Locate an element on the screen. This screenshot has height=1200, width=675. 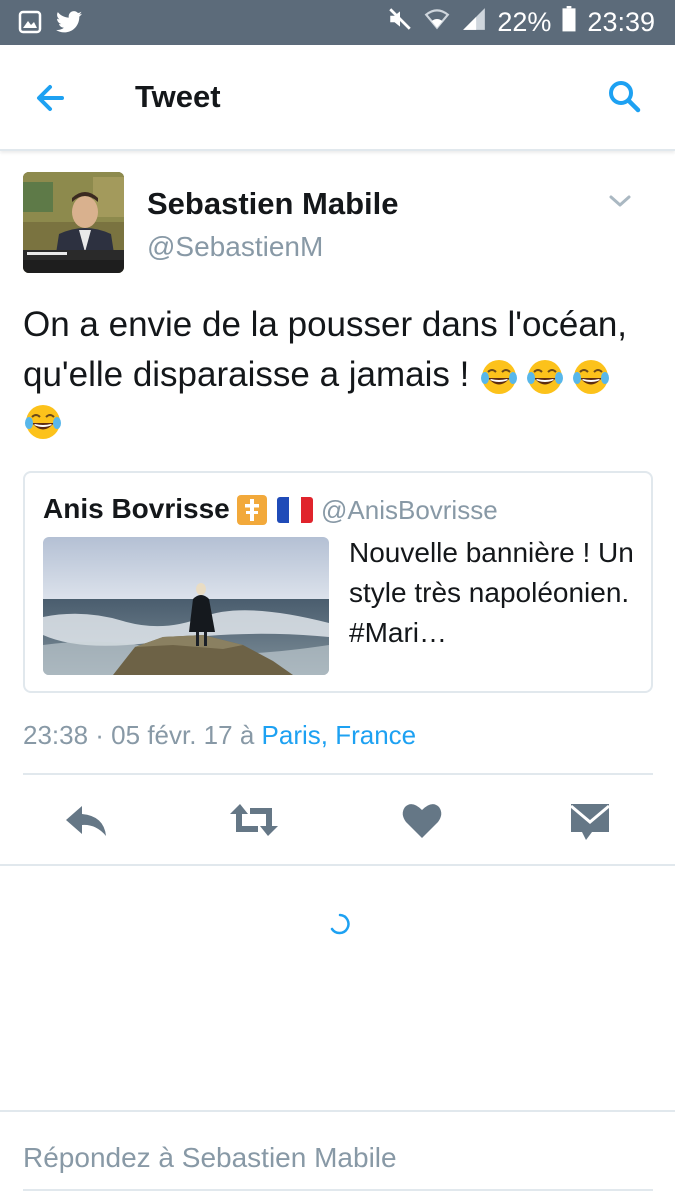
retweet-button is located at coordinates (254, 820).